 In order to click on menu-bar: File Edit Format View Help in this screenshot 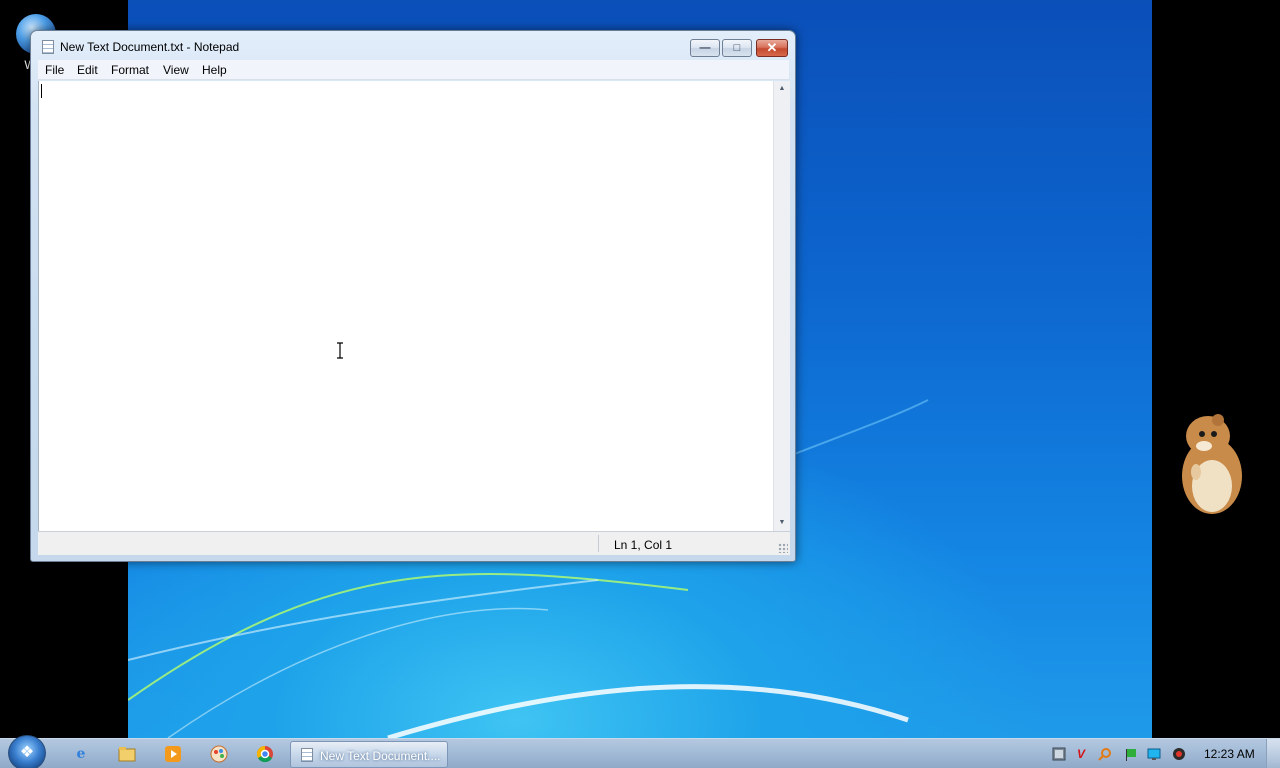, I will do `click(413, 70)`.